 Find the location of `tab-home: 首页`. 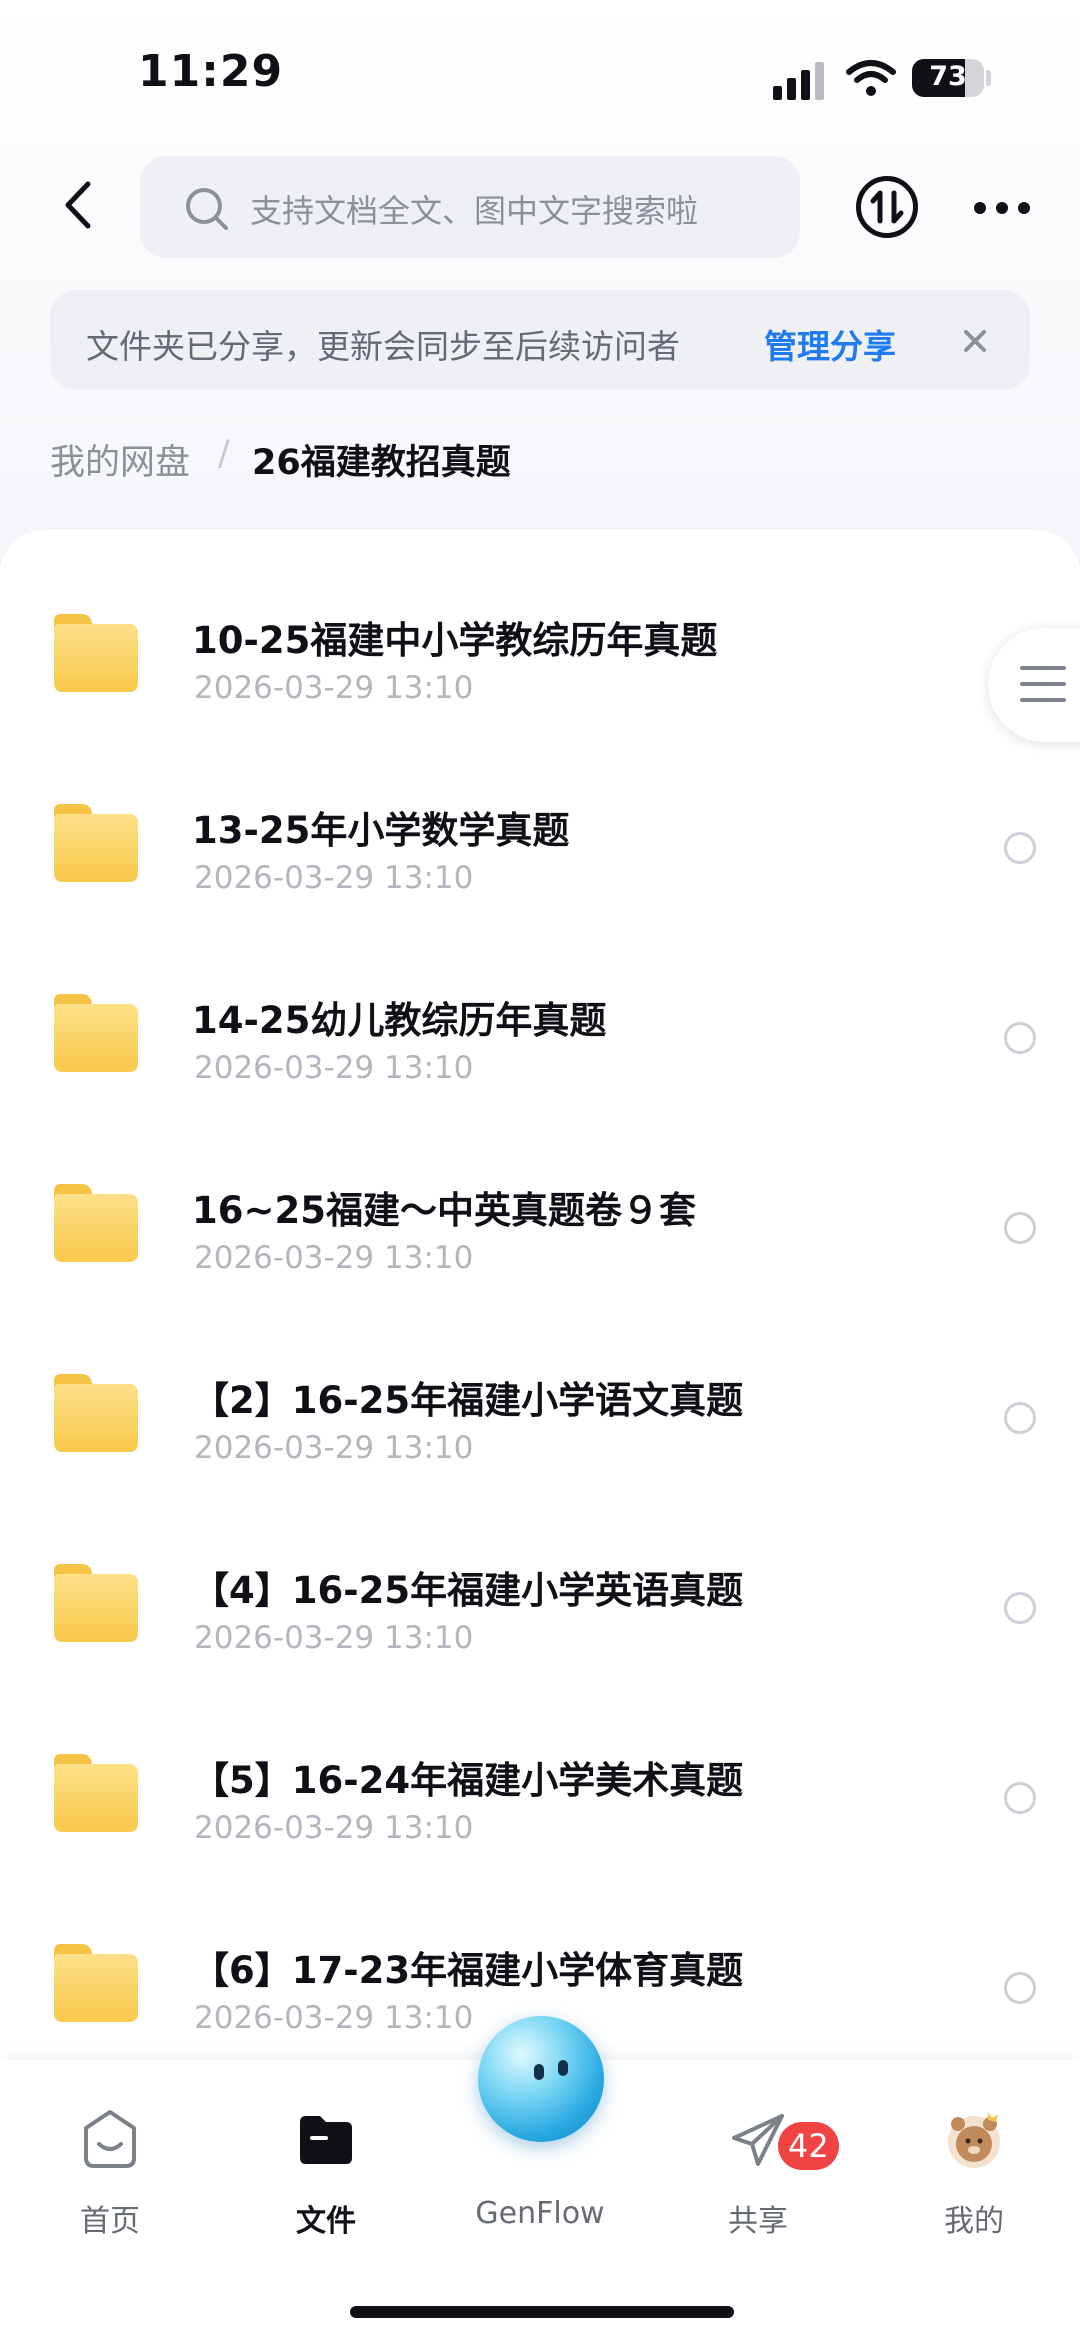

tab-home: 首页 is located at coordinates (110, 2190).